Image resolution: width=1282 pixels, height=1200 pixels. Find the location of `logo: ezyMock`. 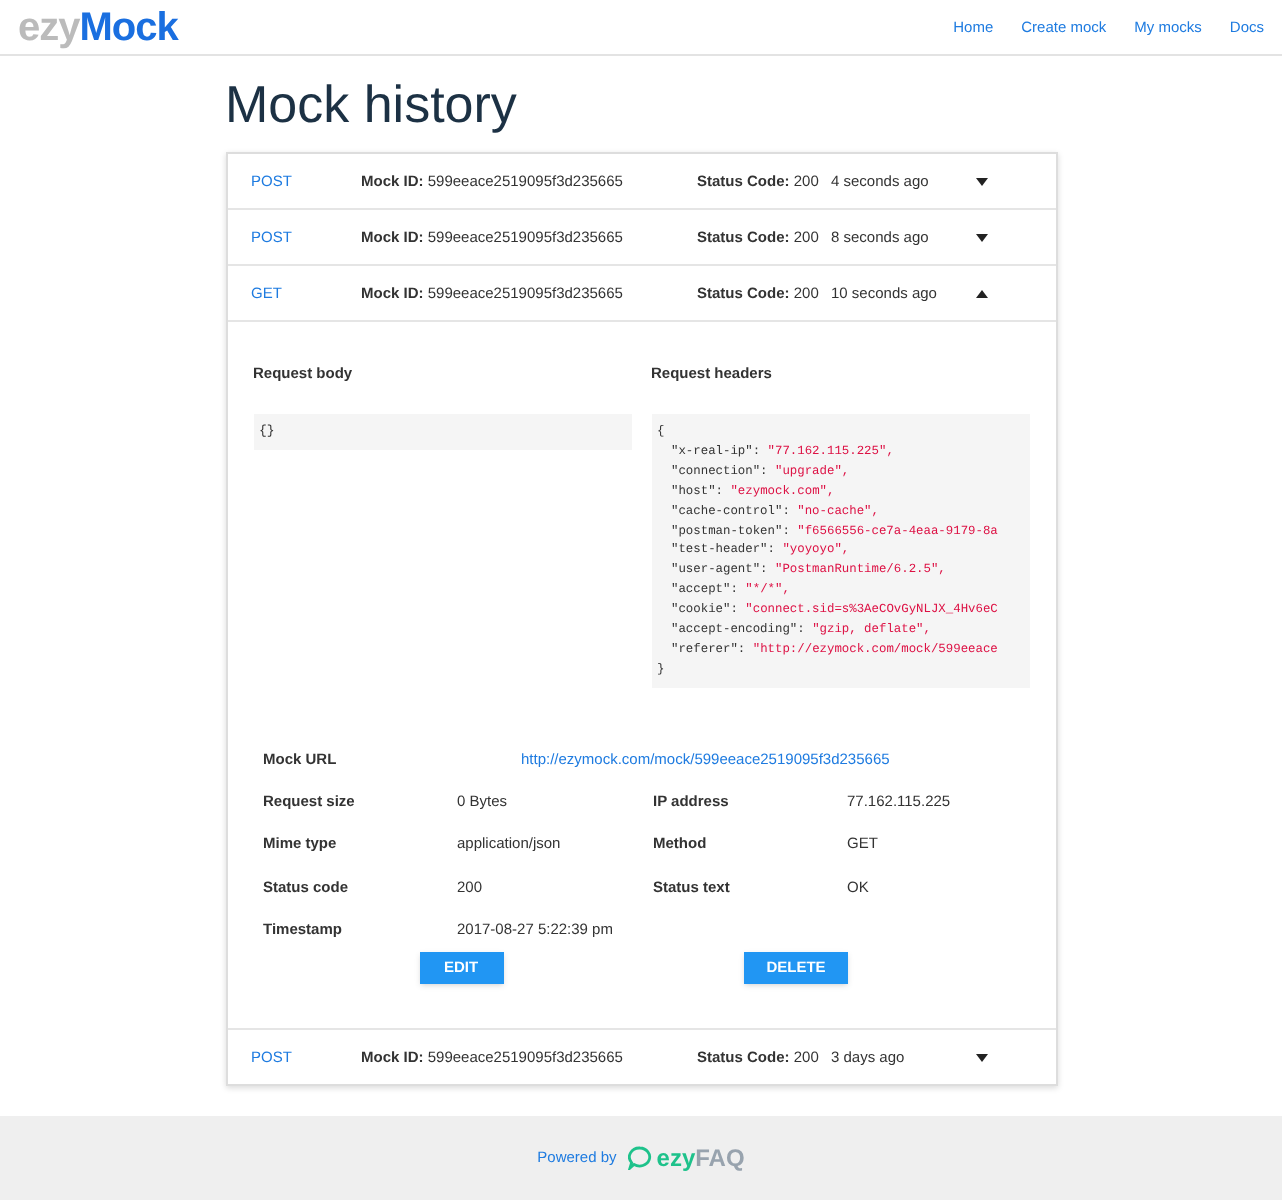

logo: ezyMock is located at coordinates (98, 27).